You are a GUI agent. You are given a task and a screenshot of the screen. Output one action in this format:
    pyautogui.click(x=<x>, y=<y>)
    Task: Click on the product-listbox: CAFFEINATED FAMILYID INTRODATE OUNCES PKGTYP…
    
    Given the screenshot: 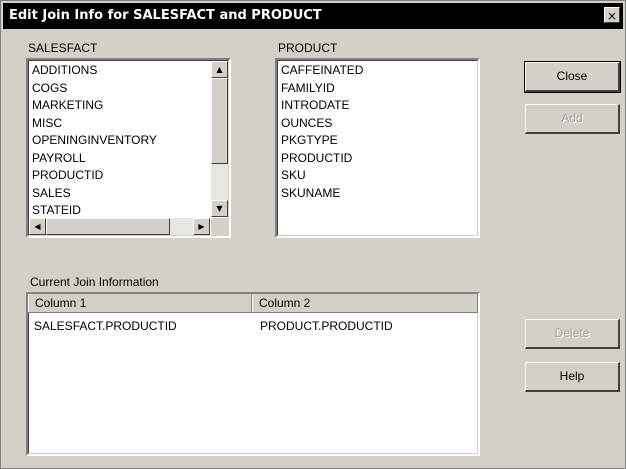 What is the action you would take?
    pyautogui.click(x=377, y=148)
    